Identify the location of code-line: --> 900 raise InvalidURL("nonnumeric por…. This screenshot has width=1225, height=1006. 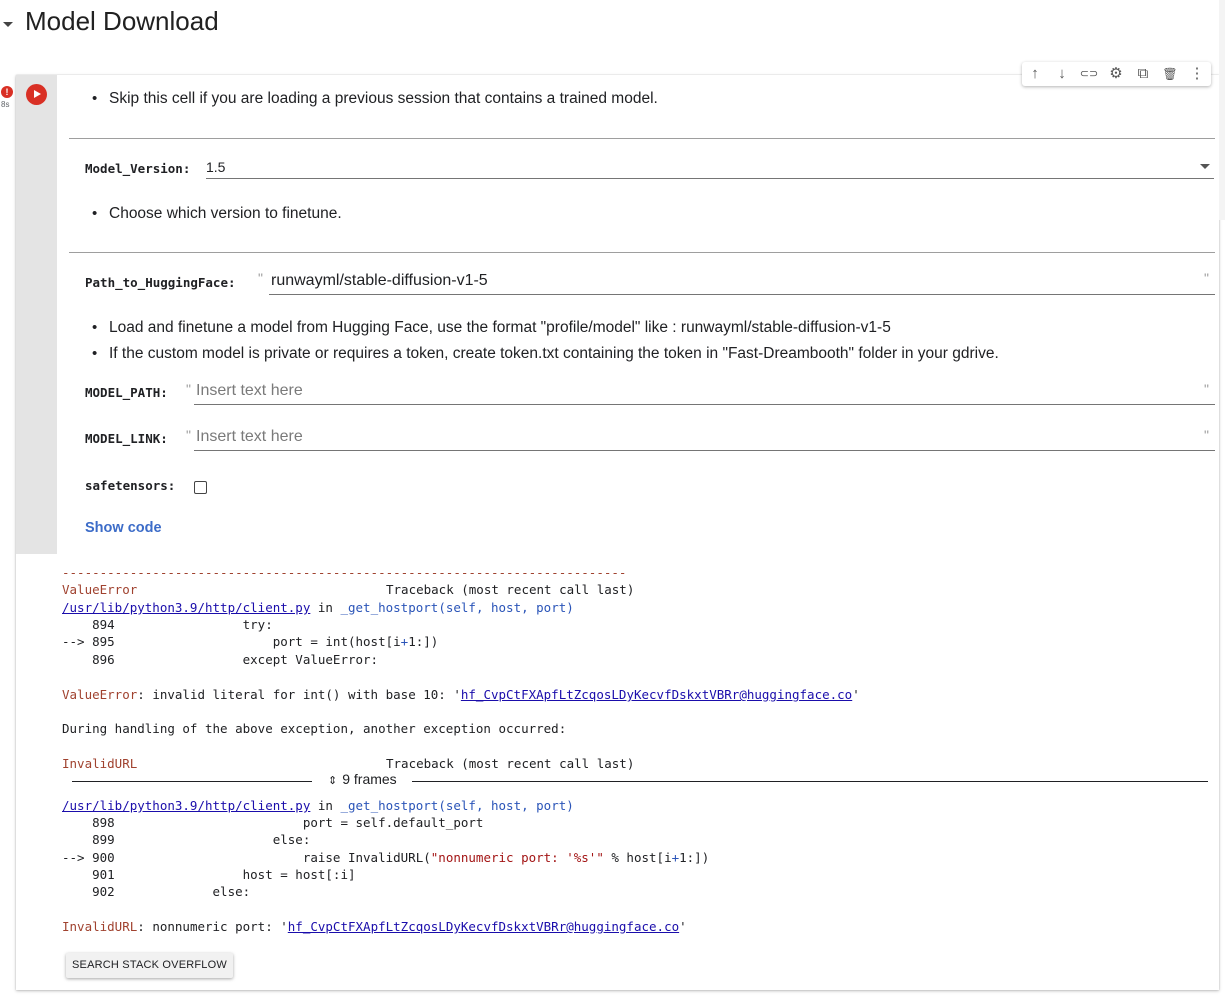
(385, 857).